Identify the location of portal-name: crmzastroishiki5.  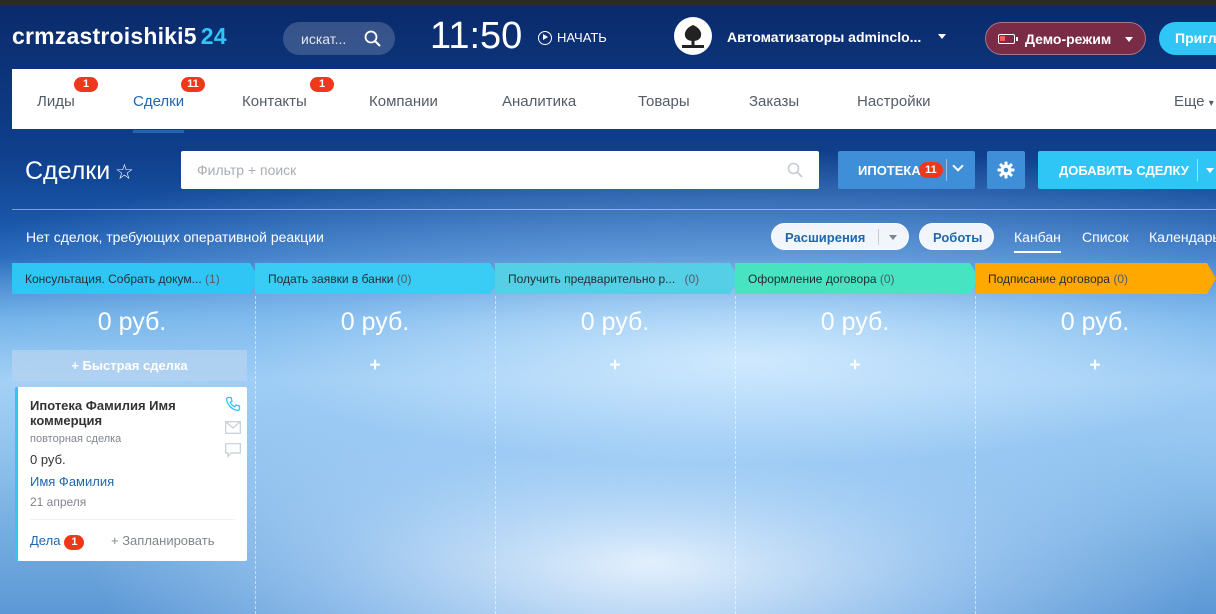
(104, 36).